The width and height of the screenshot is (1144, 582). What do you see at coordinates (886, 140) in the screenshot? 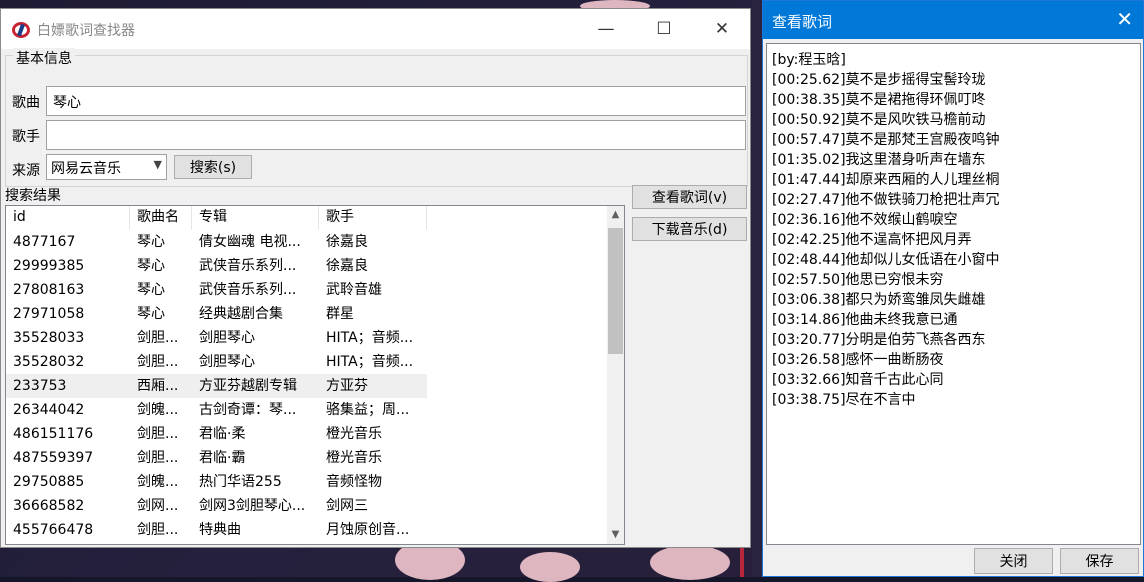
I see `lyric-line: [00:57.47]莫不是那梵王宫殿夜鸣钟` at bounding box center [886, 140].